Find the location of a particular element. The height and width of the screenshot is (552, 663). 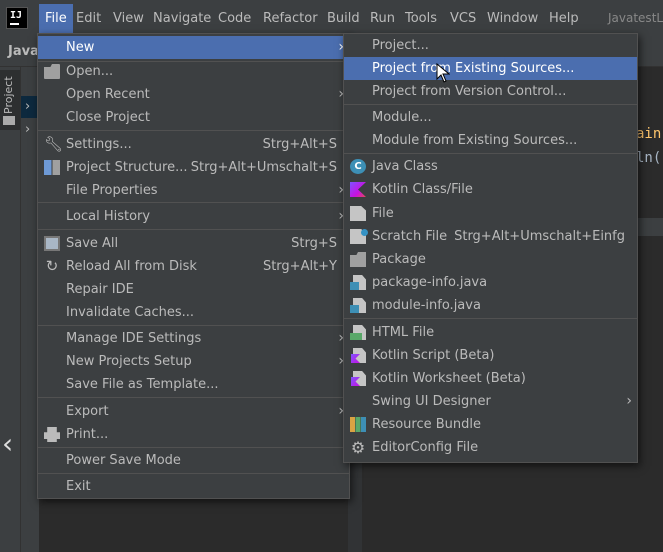

intellij-logo-icon: IJ is located at coordinates (17, 18).